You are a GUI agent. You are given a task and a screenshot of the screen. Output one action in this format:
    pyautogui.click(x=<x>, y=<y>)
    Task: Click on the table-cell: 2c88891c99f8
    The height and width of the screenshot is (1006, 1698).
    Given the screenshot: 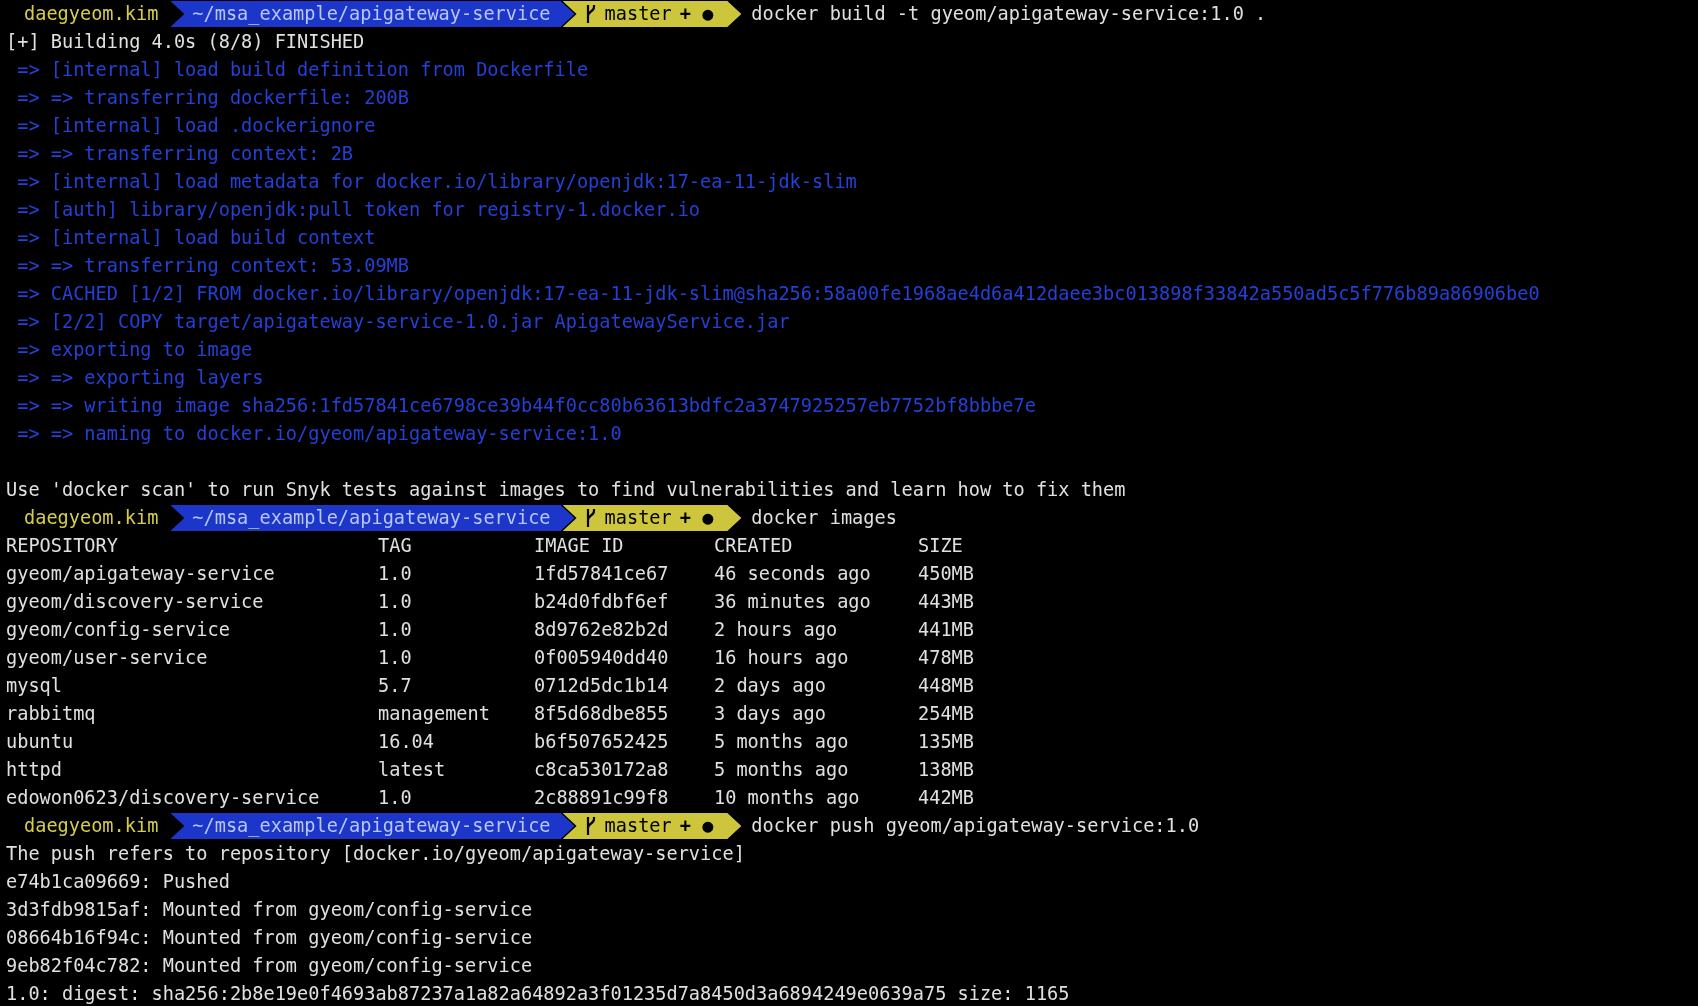 What is the action you would take?
    pyautogui.click(x=601, y=797)
    